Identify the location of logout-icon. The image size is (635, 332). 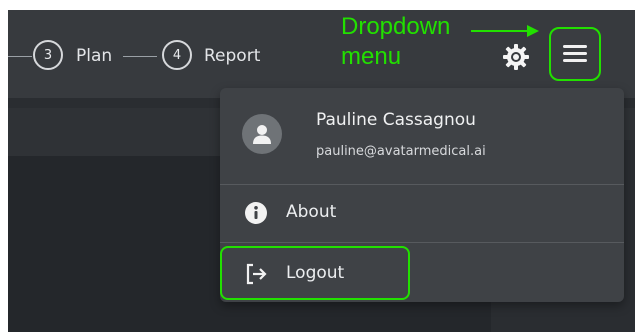
(256, 274).